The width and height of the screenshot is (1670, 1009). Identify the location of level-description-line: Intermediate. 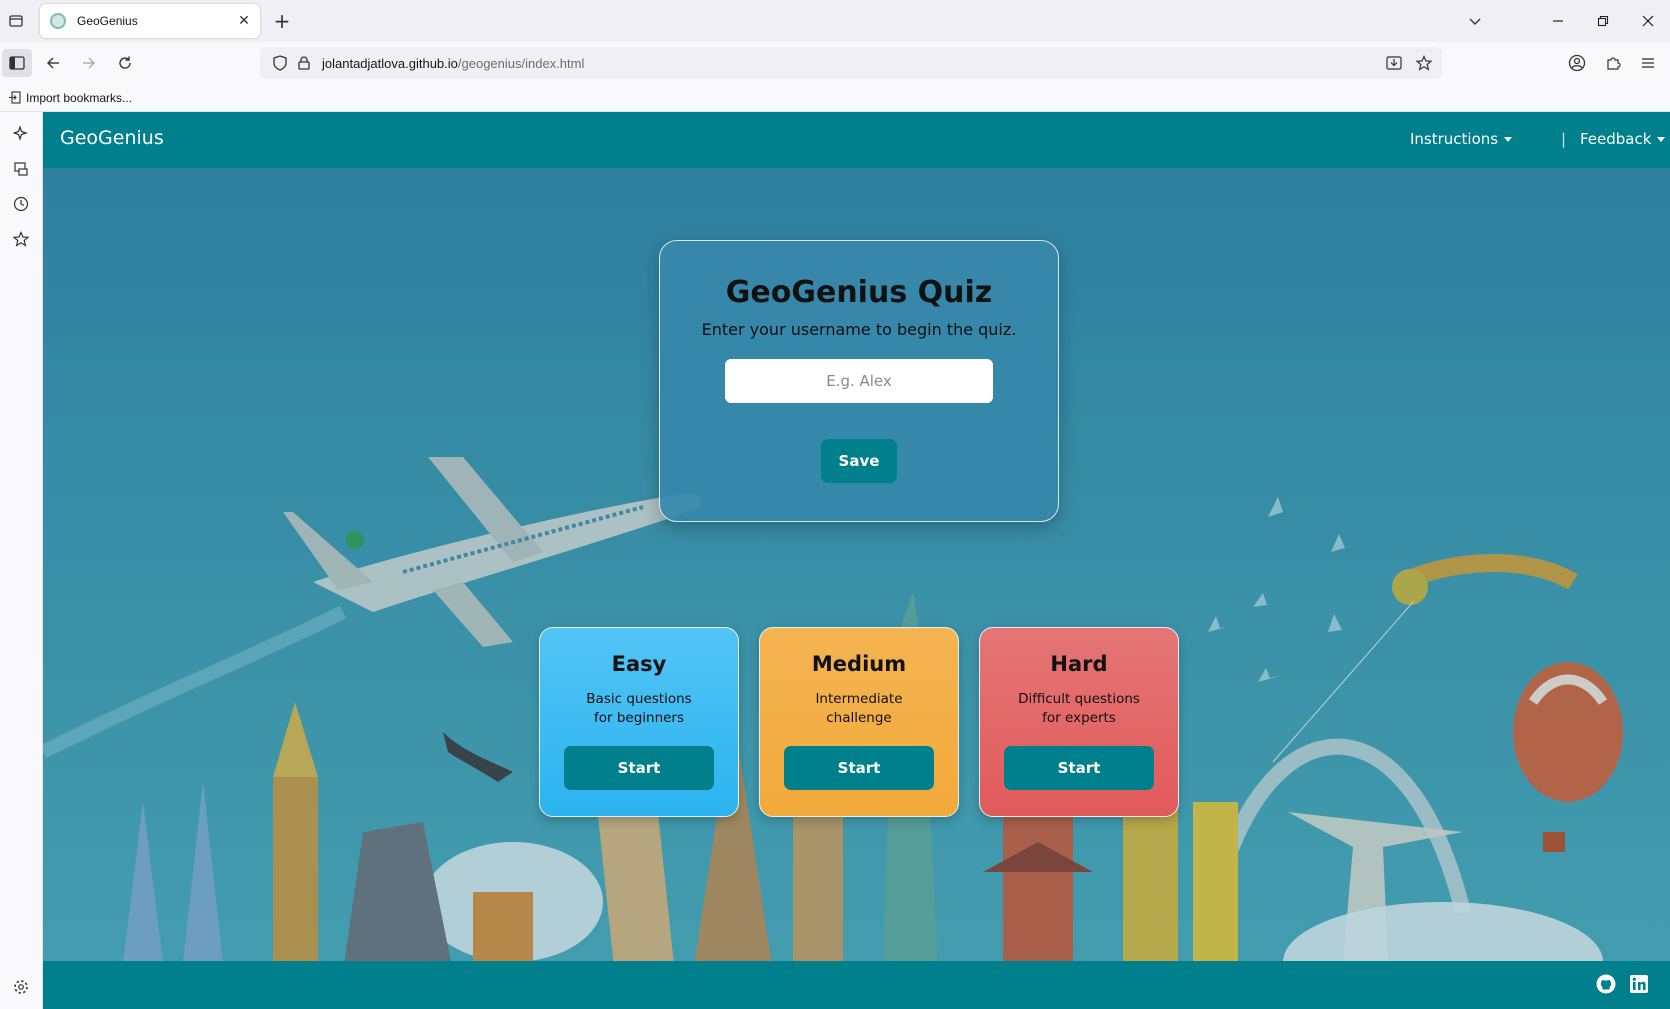
(859, 699).